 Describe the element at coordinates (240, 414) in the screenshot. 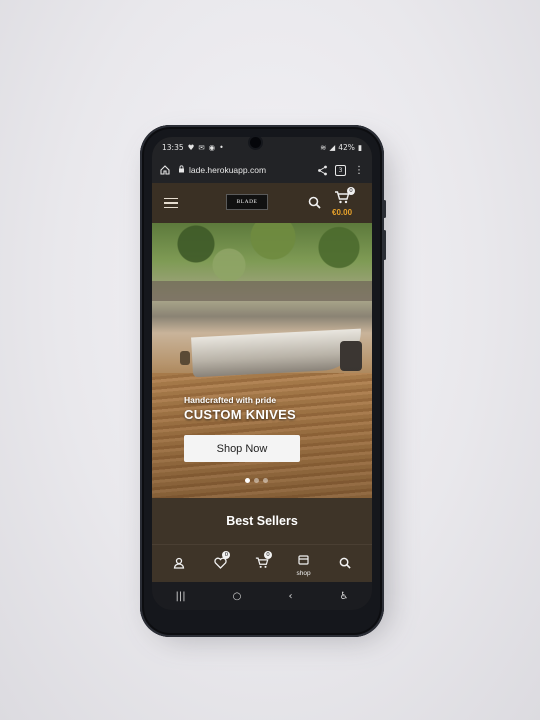

I see `hero-headline: CUSTOM KNIVES` at that location.